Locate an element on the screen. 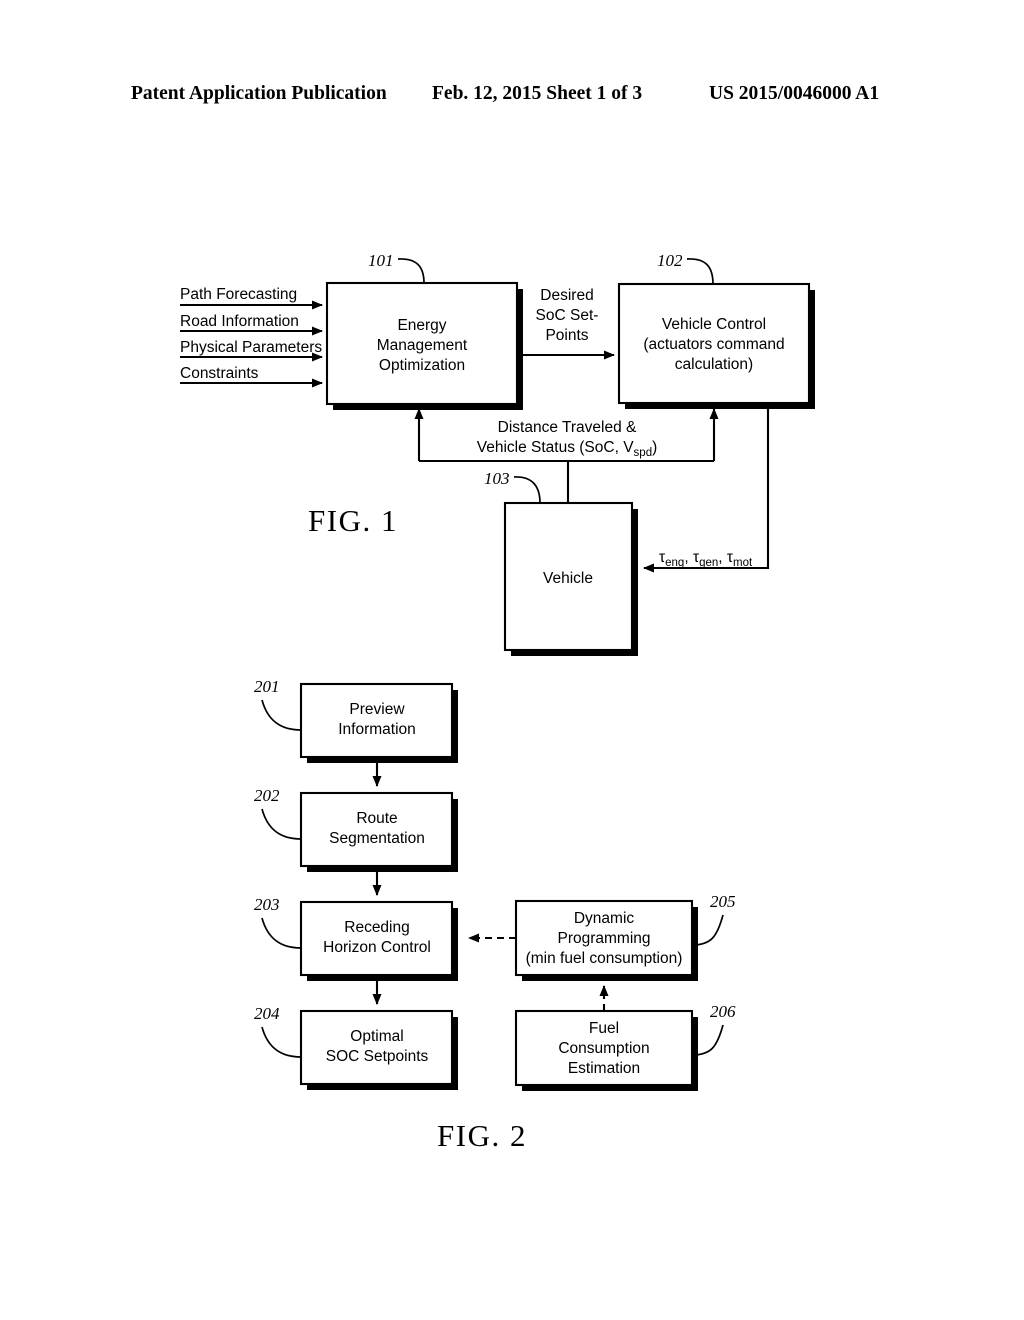  fig2-block-preview-information: Preview Information is located at coordinates (378, 722).